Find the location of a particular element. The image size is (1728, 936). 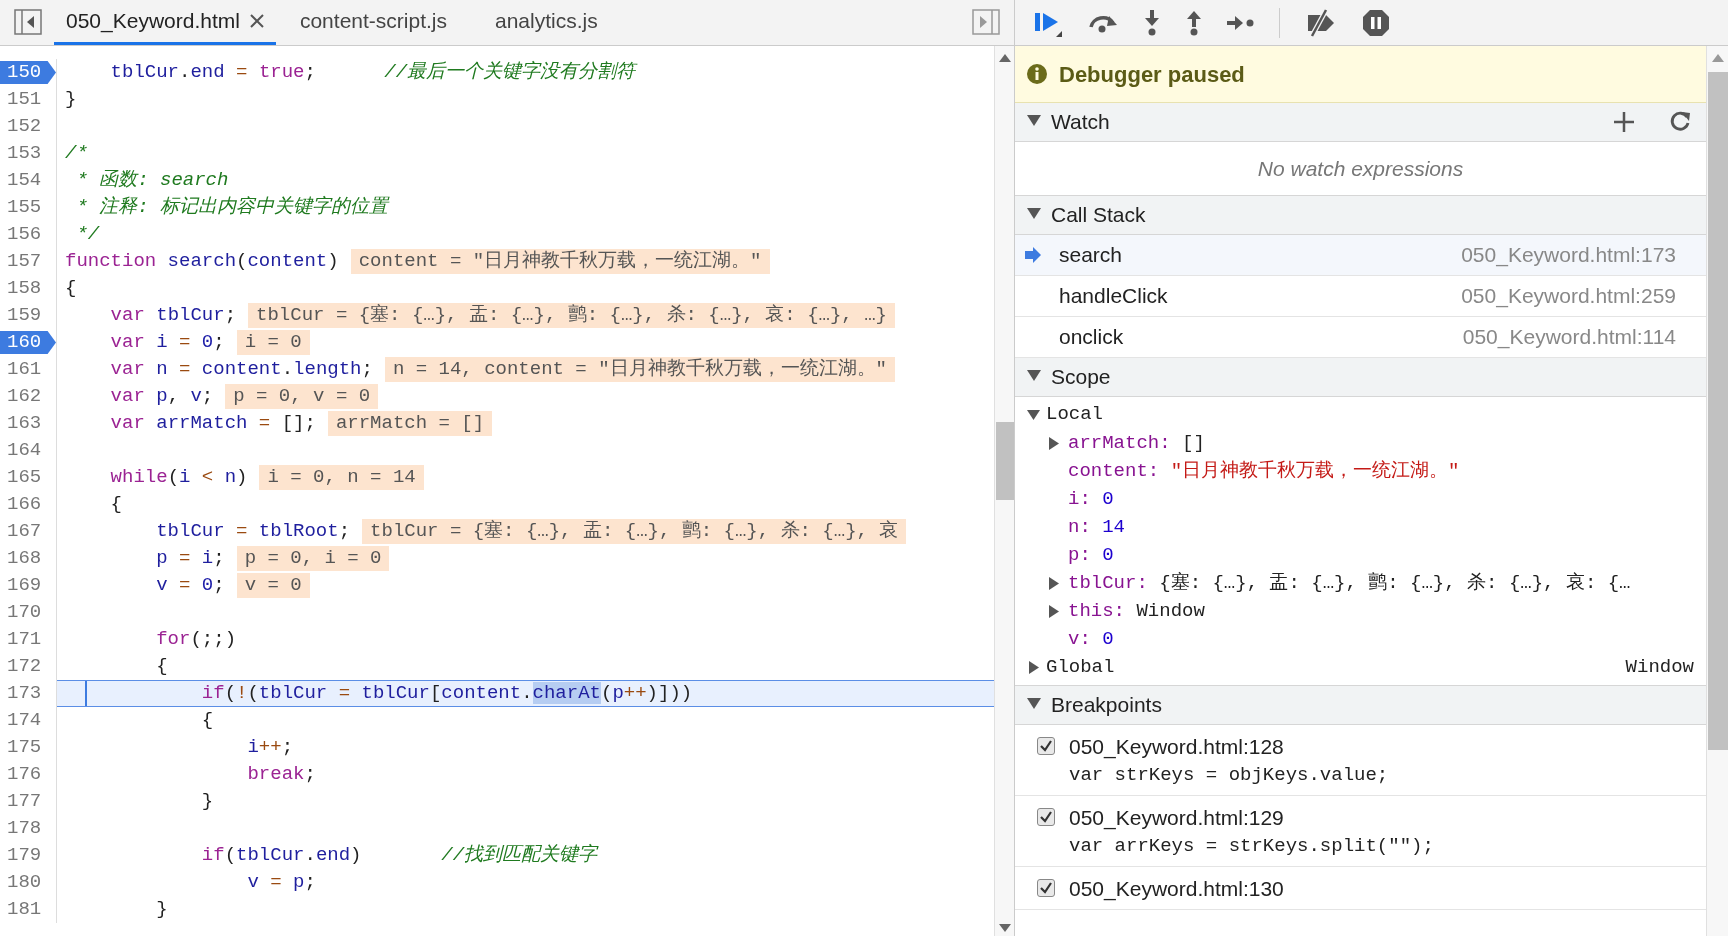

scope-variable: this: Window is located at coordinates (1136, 611).